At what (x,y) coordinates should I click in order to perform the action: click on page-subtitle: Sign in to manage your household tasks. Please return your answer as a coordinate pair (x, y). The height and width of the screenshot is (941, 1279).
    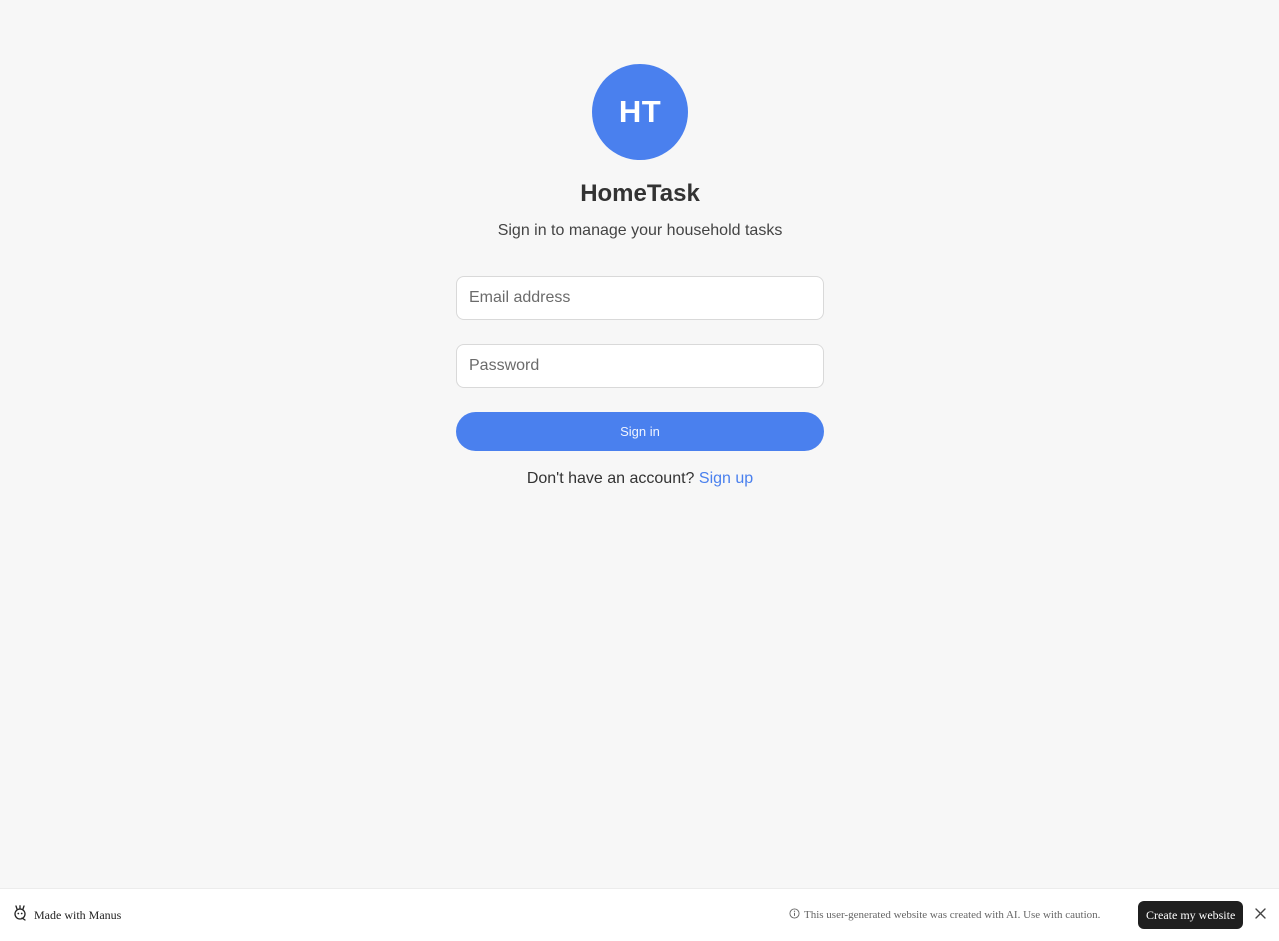
    Looking at the image, I should click on (640, 230).